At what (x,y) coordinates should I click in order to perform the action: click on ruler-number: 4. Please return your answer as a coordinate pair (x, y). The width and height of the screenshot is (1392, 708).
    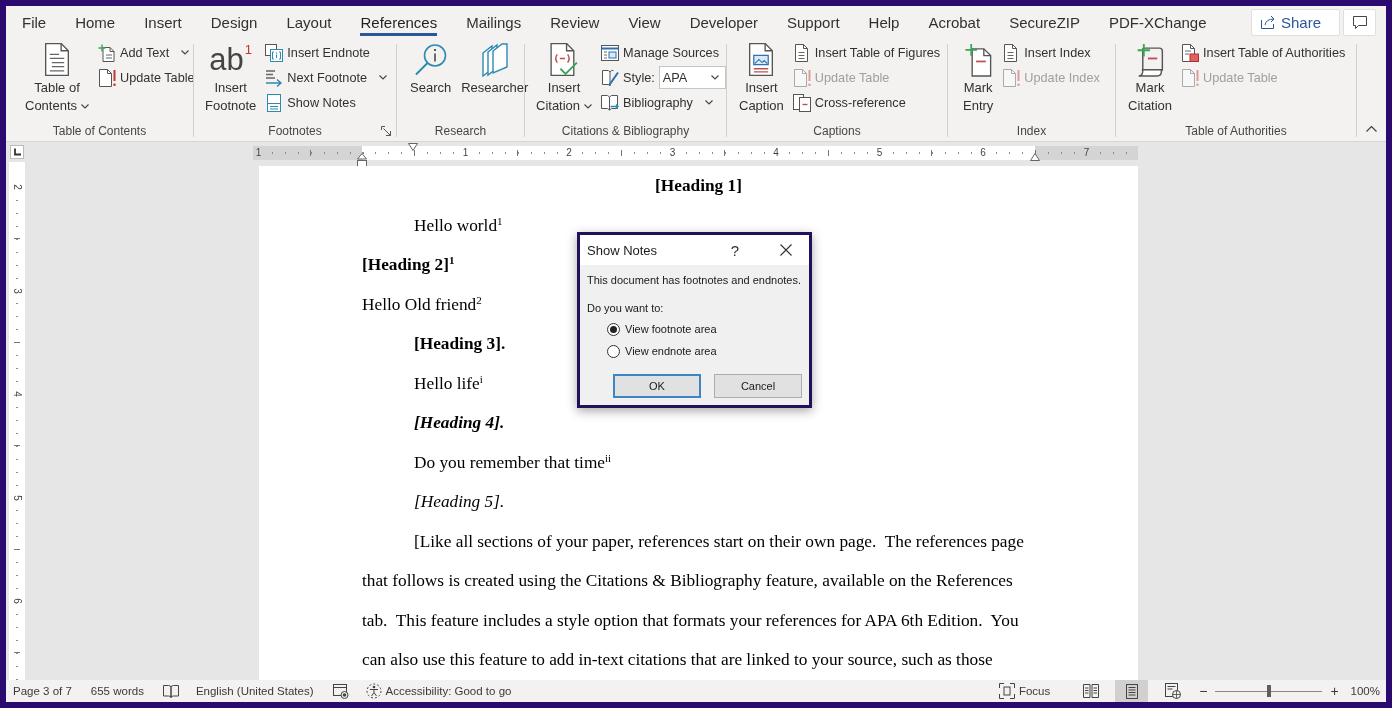
    Looking at the image, I should click on (17, 394).